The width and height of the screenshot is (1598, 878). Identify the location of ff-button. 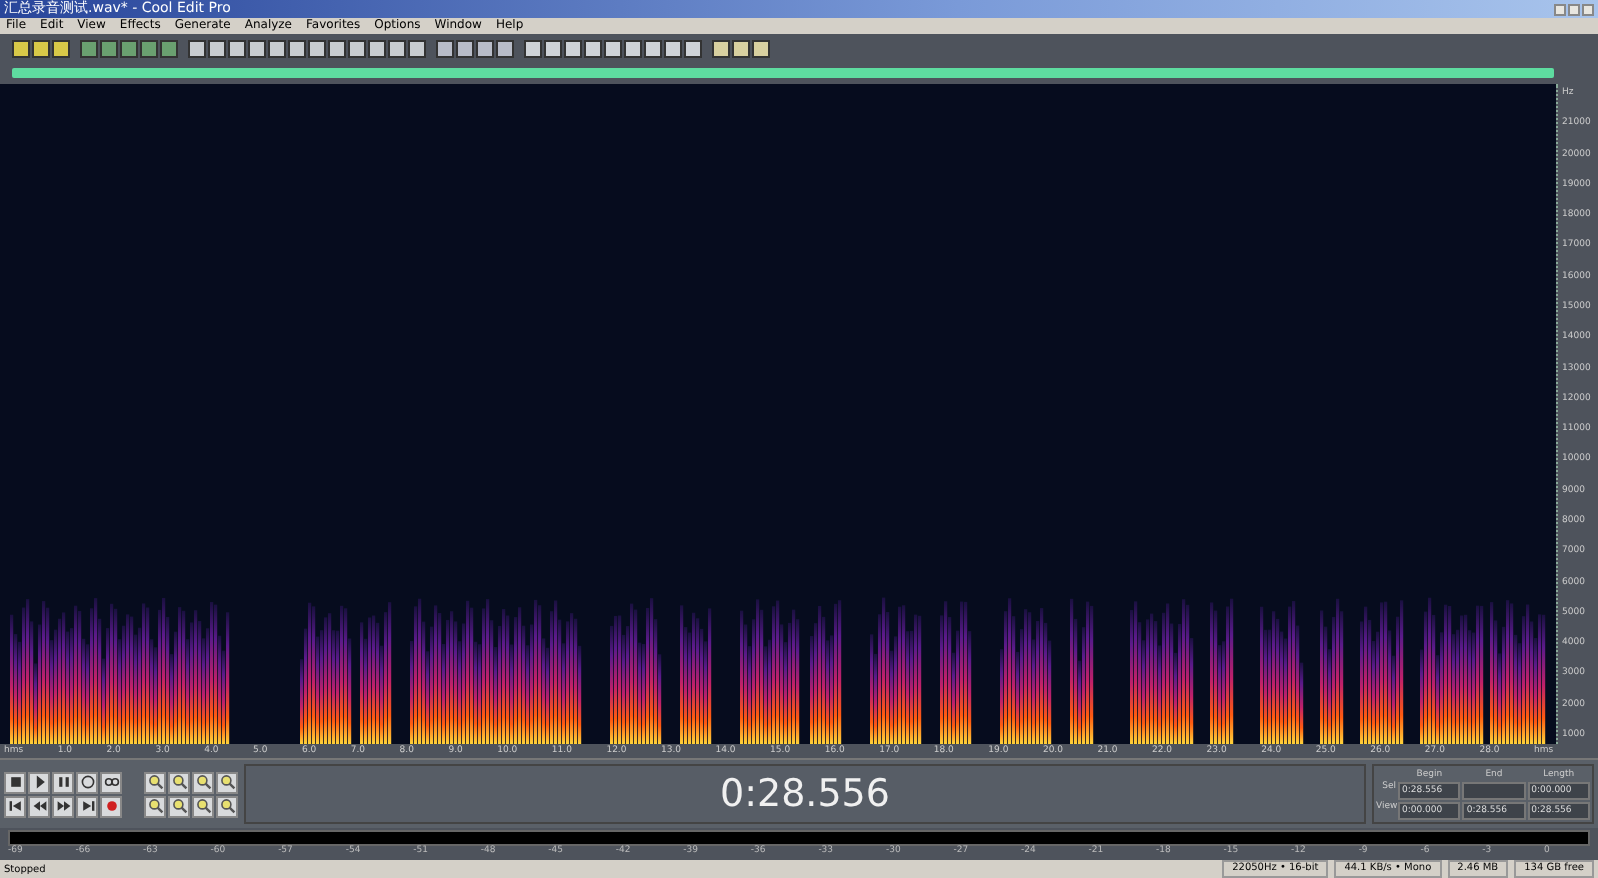
(63, 806).